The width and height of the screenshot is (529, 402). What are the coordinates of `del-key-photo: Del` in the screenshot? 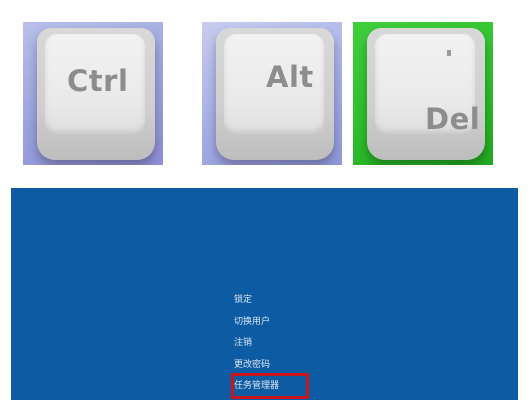 It's located at (423, 93).